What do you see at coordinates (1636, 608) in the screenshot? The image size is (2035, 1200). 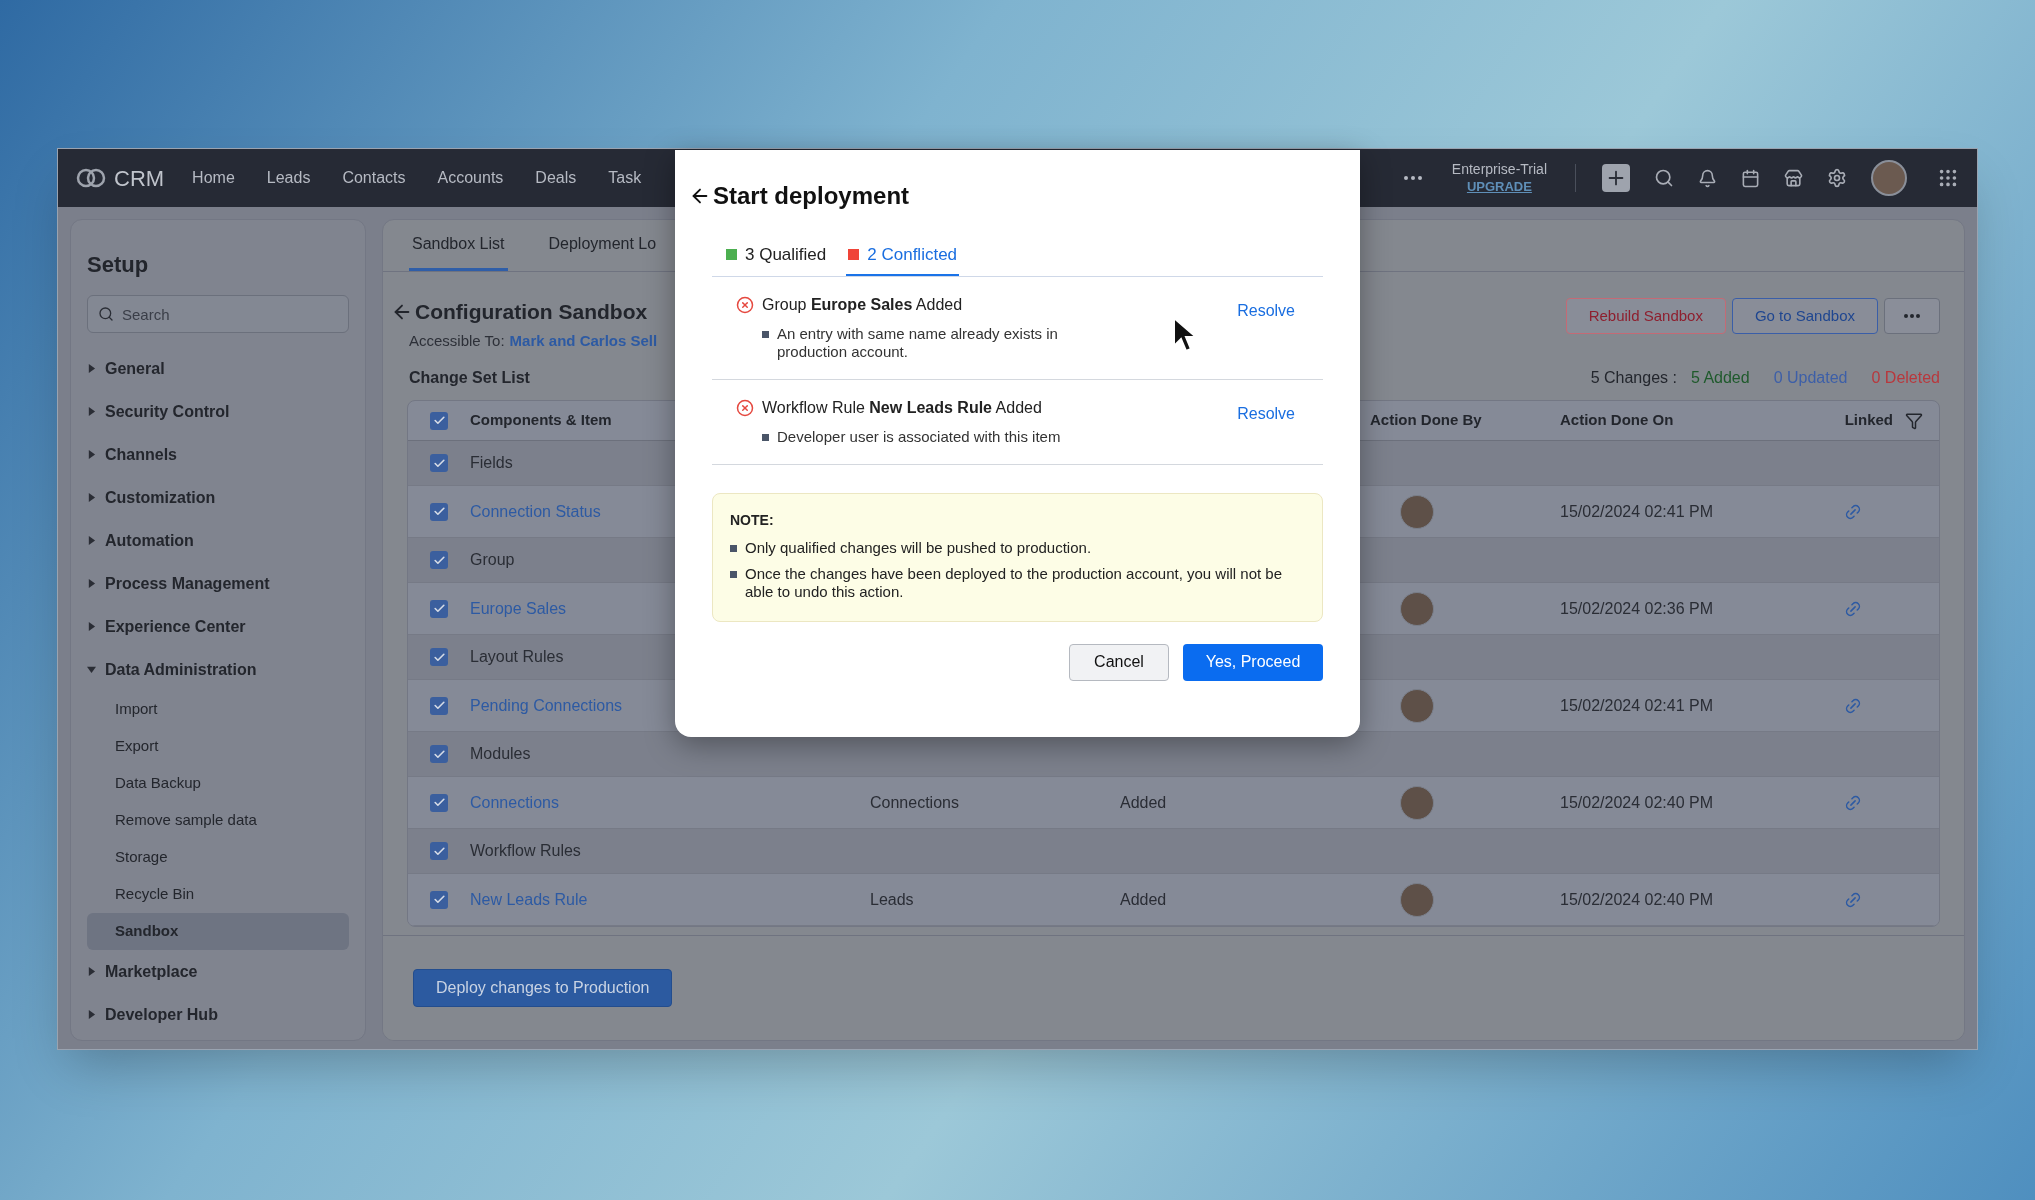 I see `table-cell-text: 15/02/2024 02:36 PM` at bounding box center [1636, 608].